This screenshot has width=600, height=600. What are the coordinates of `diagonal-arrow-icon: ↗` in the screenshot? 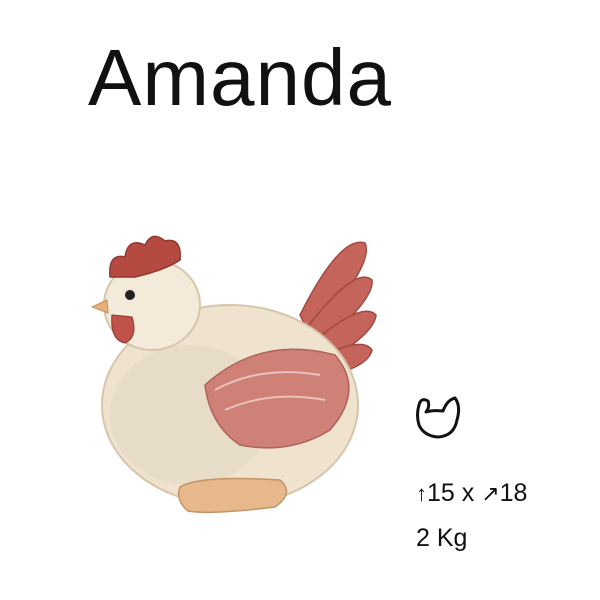 It's located at (490, 493).